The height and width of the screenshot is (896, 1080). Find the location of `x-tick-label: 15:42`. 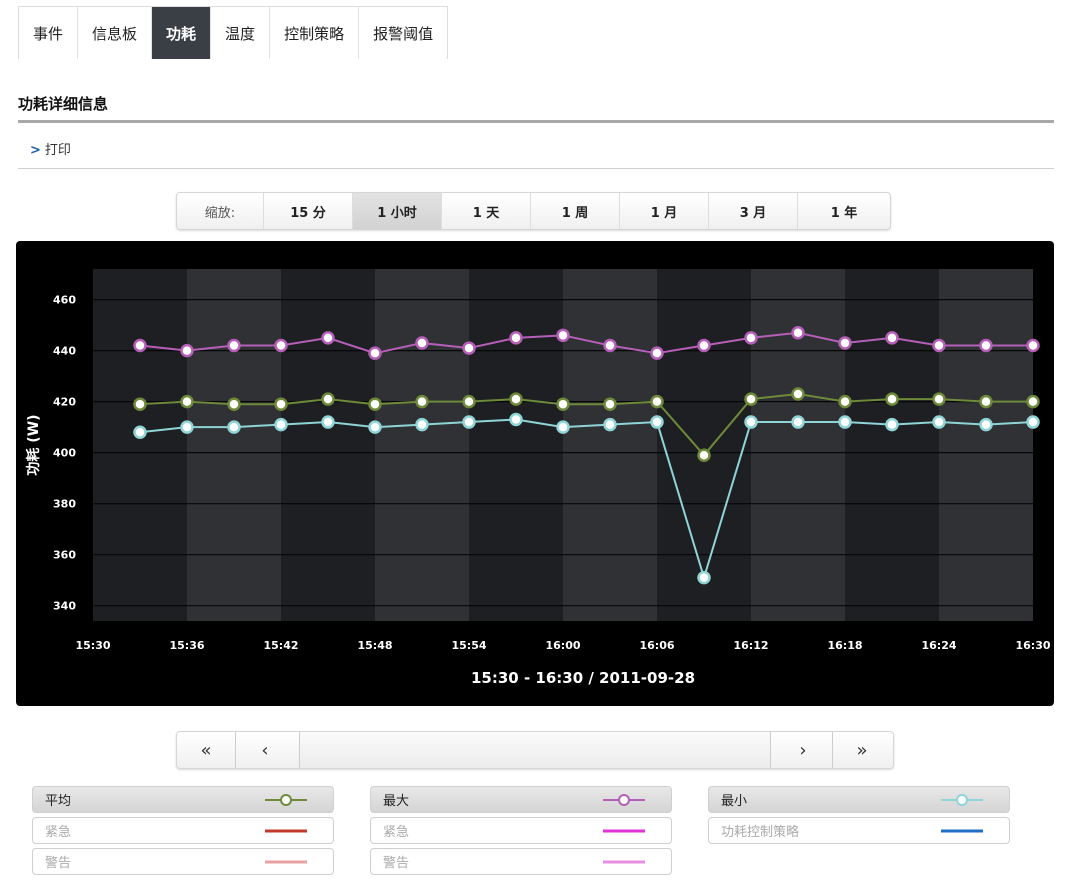

x-tick-label: 15:42 is located at coordinates (280, 645).